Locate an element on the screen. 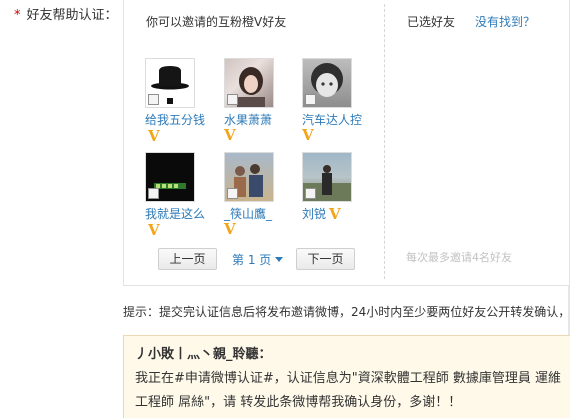 The height and width of the screenshot is (418, 570). submit-tip-text: 提示：提交完认证信息后将发布邀请微博，24小时内至少要两位好友公开转发确认， is located at coordinates (346, 312).